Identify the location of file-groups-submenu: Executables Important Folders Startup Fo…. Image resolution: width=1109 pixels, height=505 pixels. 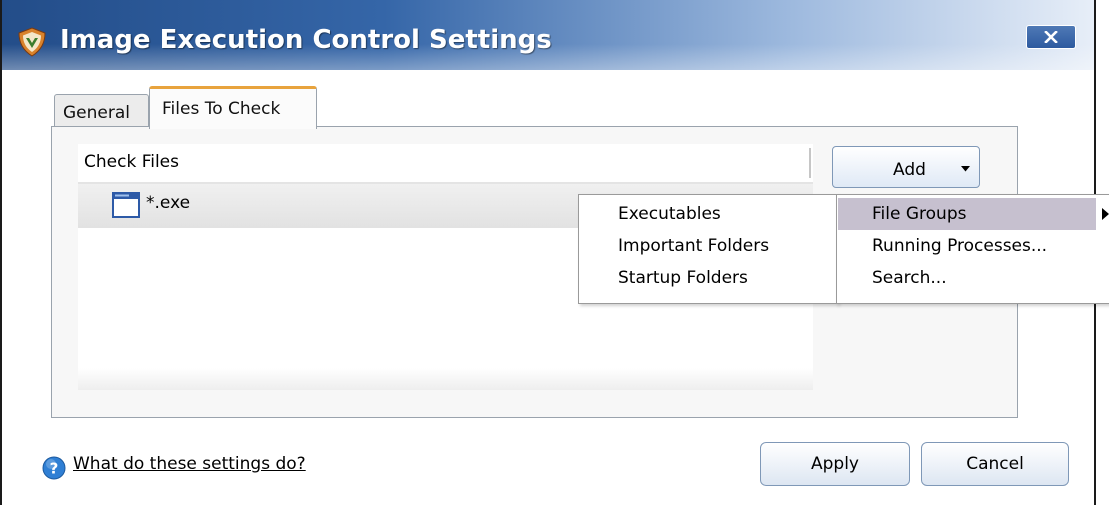
(708, 249).